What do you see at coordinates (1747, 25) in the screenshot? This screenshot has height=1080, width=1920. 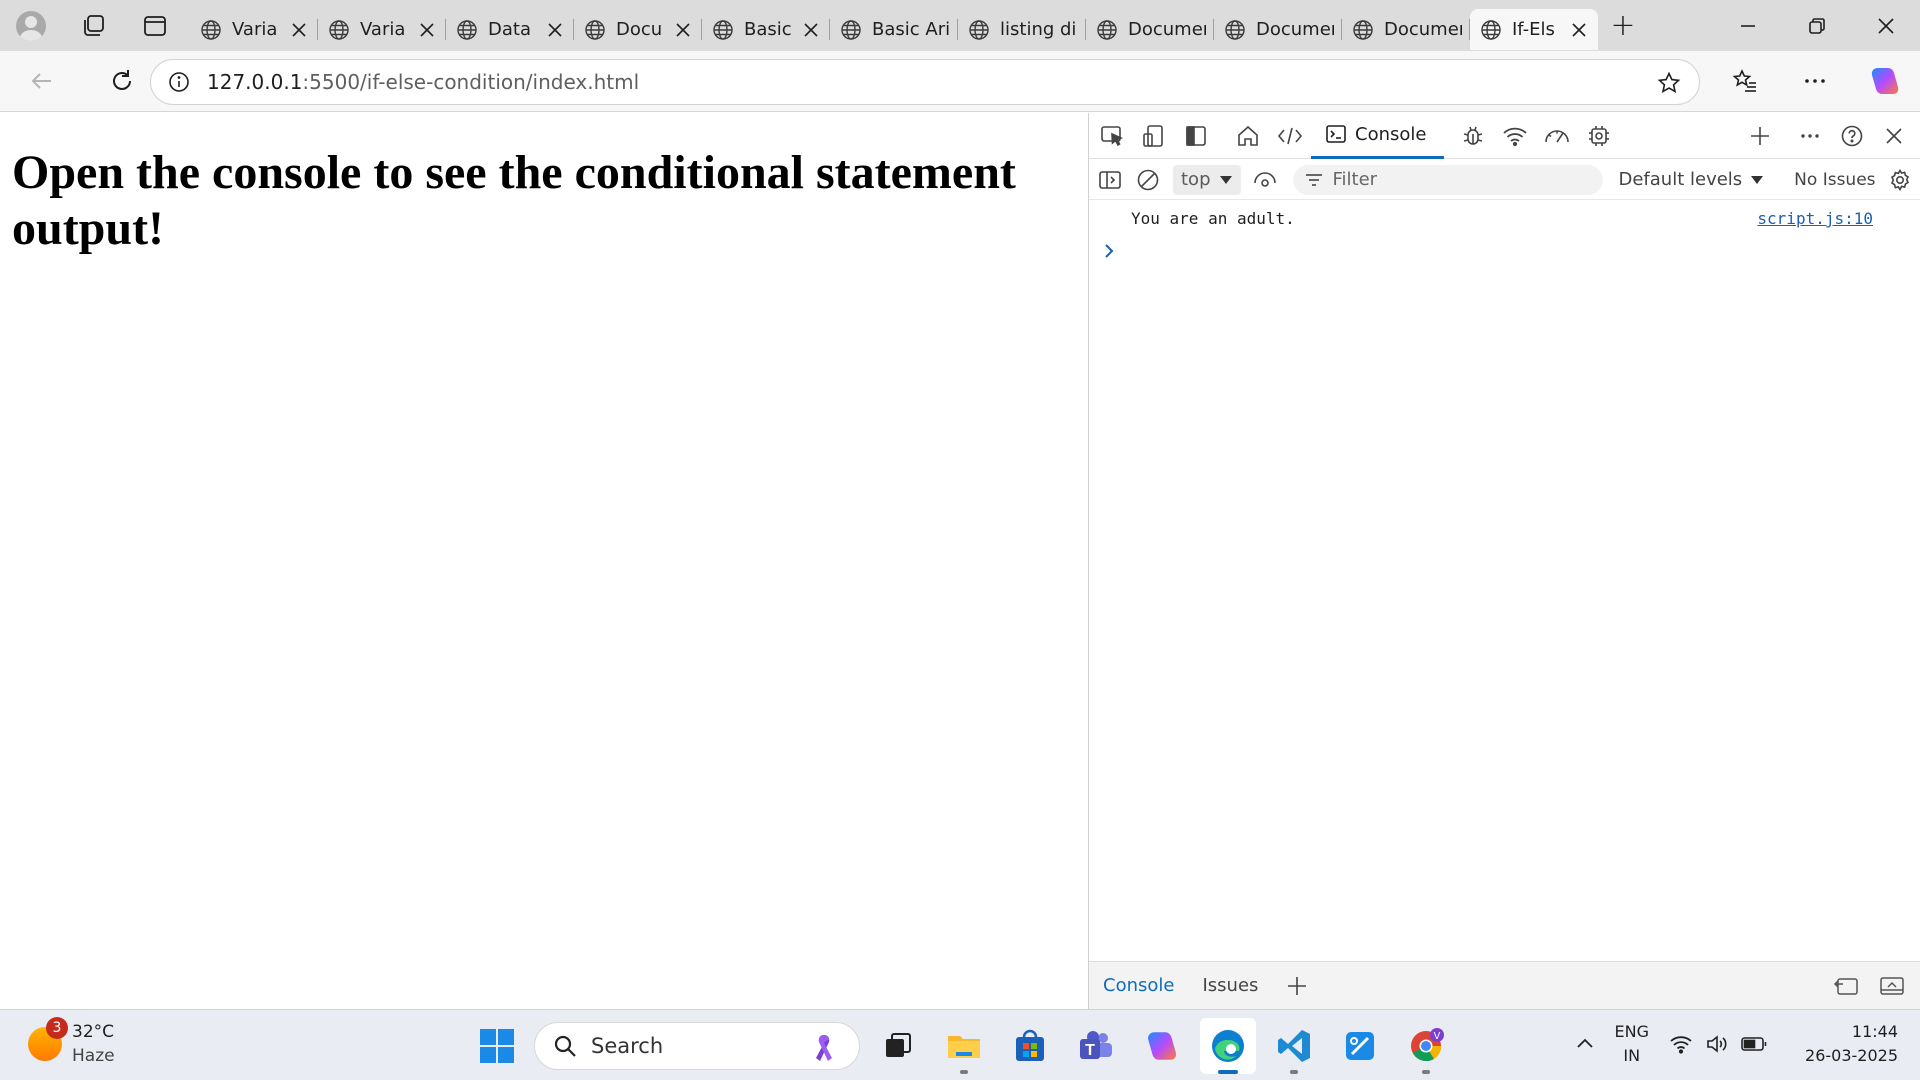 I see `minimize-button` at bounding box center [1747, 25].